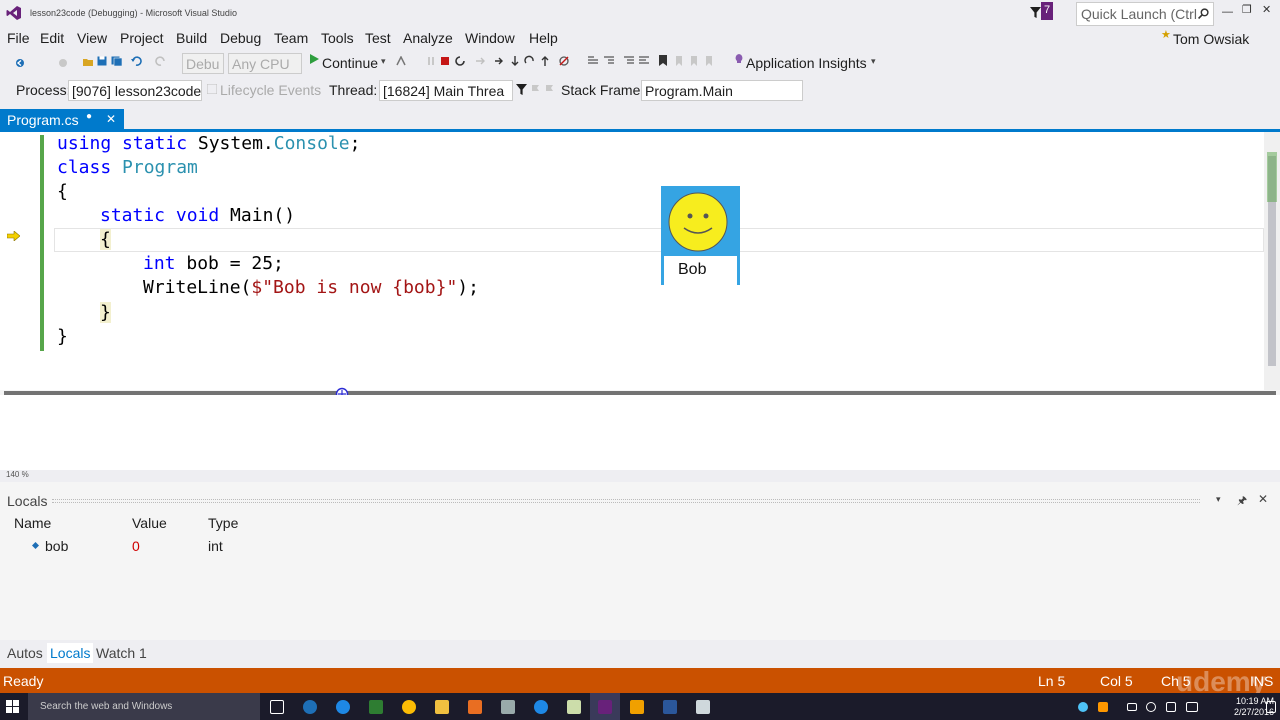 Image resolution: width=1280 pixels, height=720 pixels. What do you see at coordinates (1242, 501) in the screenshot?
I see `pin-panel-icon: 🖈` at bounding box center [1242, 501].